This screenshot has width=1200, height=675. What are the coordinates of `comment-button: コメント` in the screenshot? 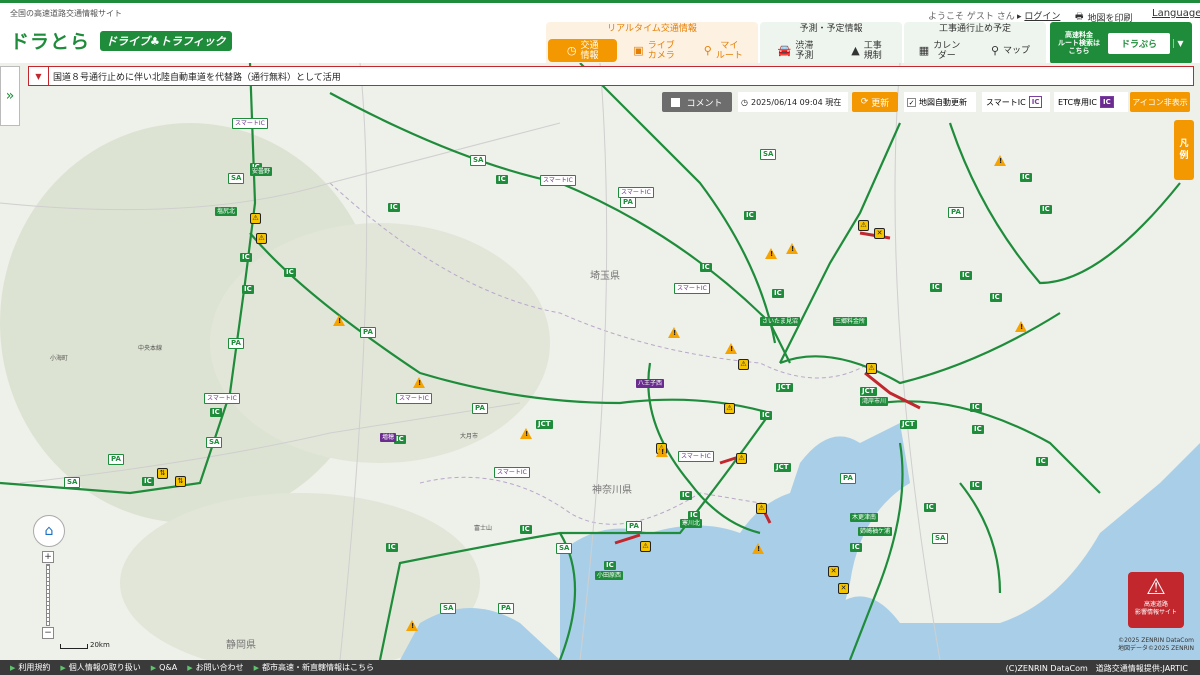 It's located at (697, 102).